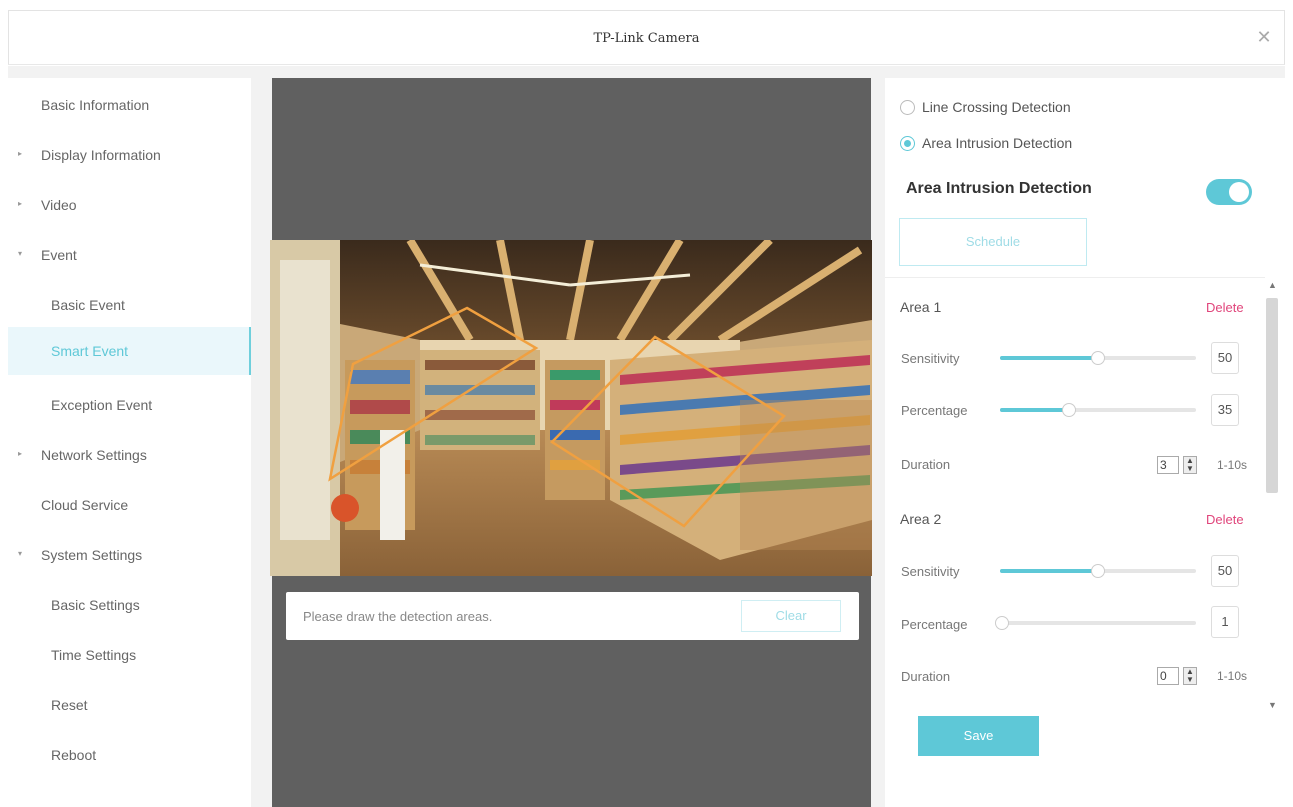 This screenshot has width=1293, height=807. Describe the element at coordinates (1264, 37) in the screenshot. I see `close-icon: ✕` at that location.